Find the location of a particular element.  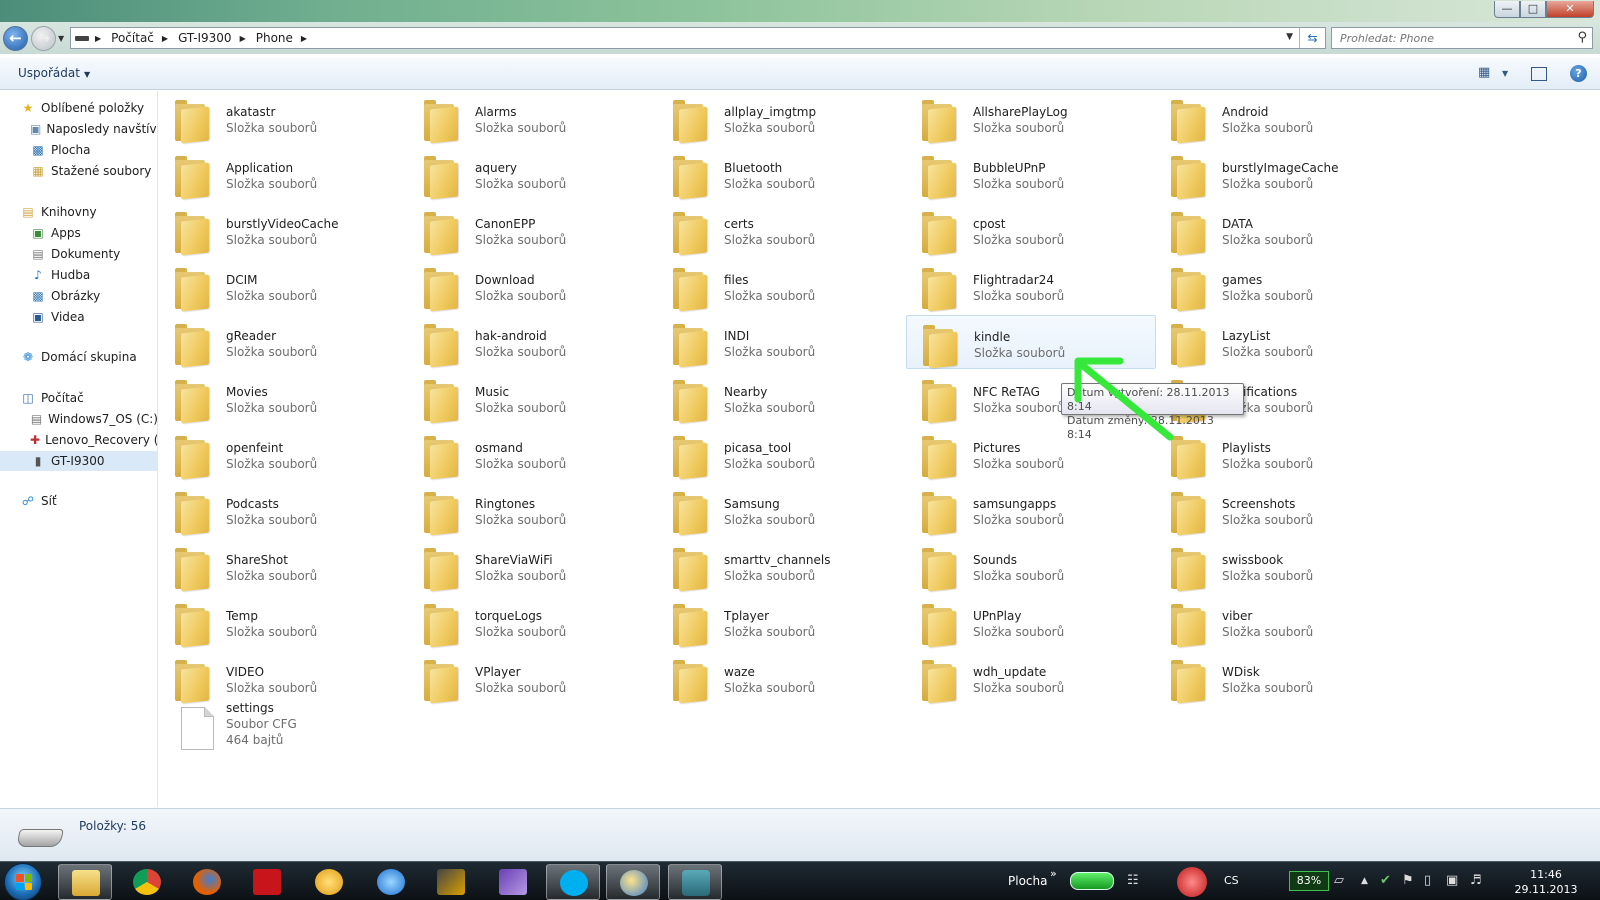

folder-item: allplay_imgtmp Složka souborů is located at coordinates (782, 118).